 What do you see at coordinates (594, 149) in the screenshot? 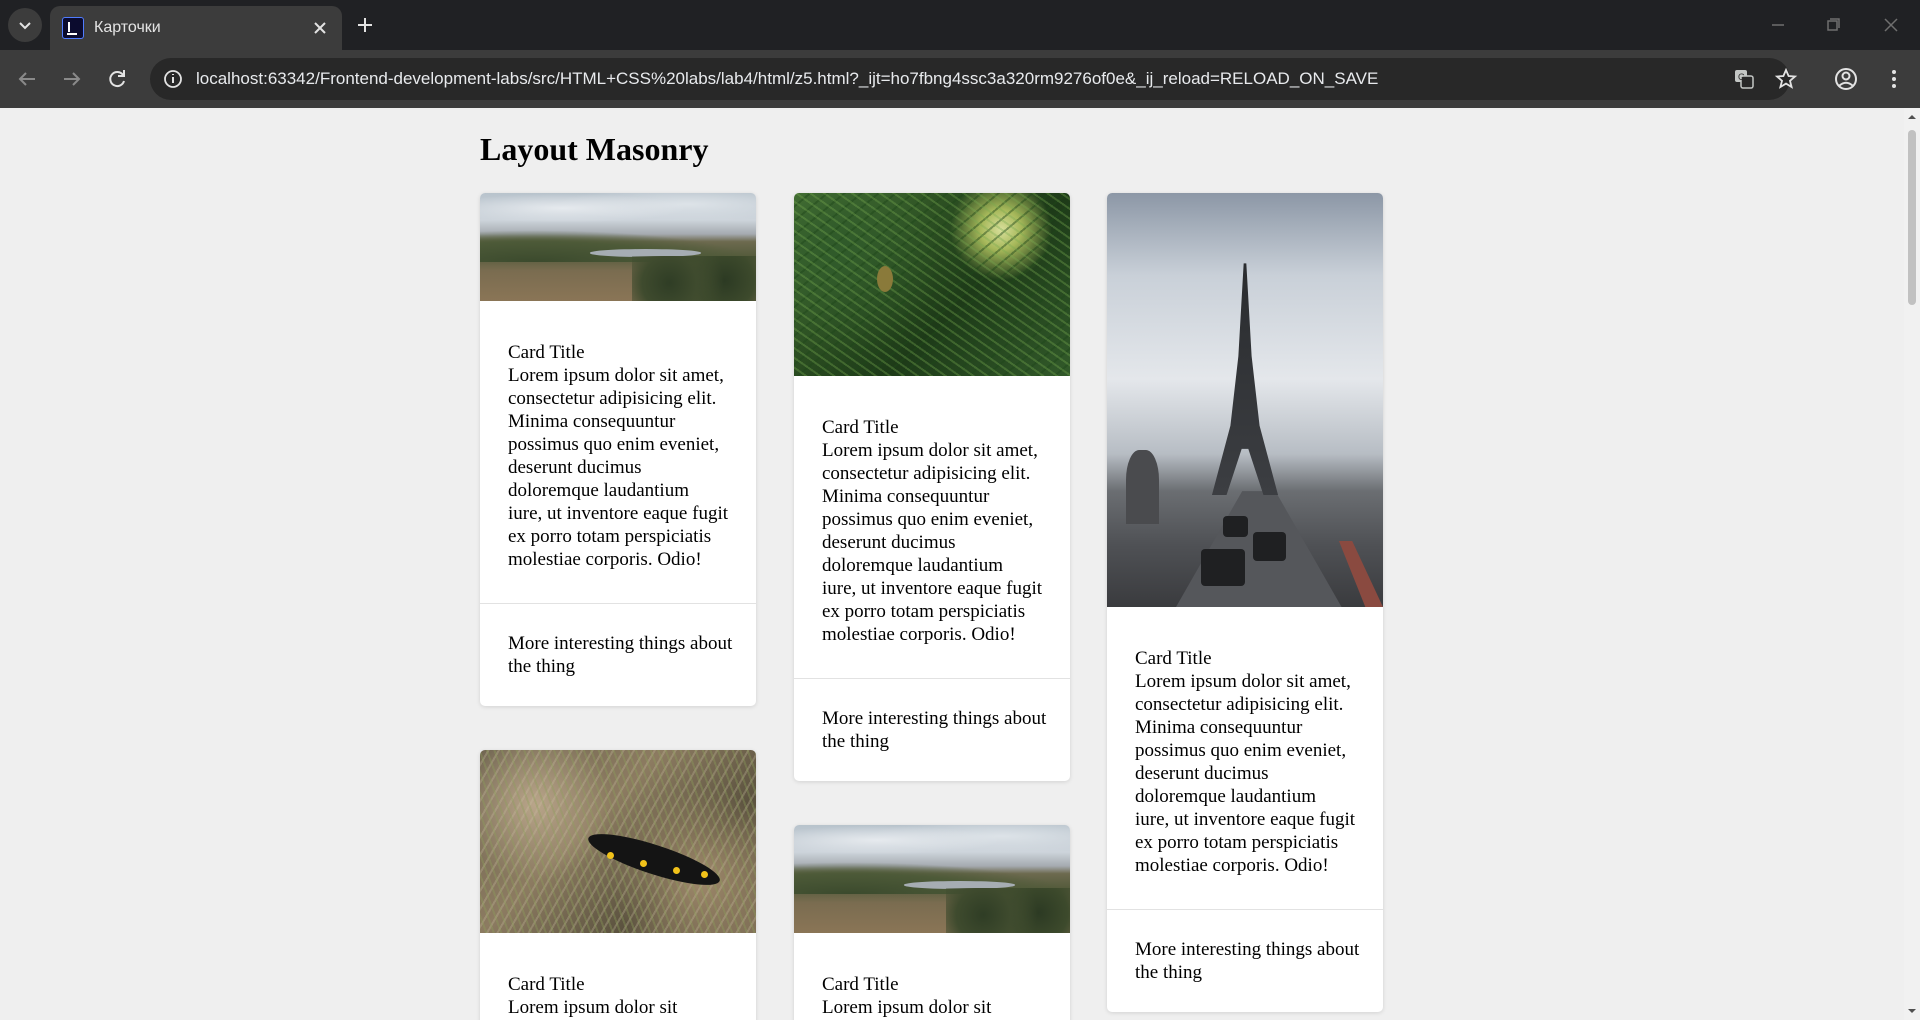
I see `page-title: Layout Masonry` at bounding box center [594, 149].